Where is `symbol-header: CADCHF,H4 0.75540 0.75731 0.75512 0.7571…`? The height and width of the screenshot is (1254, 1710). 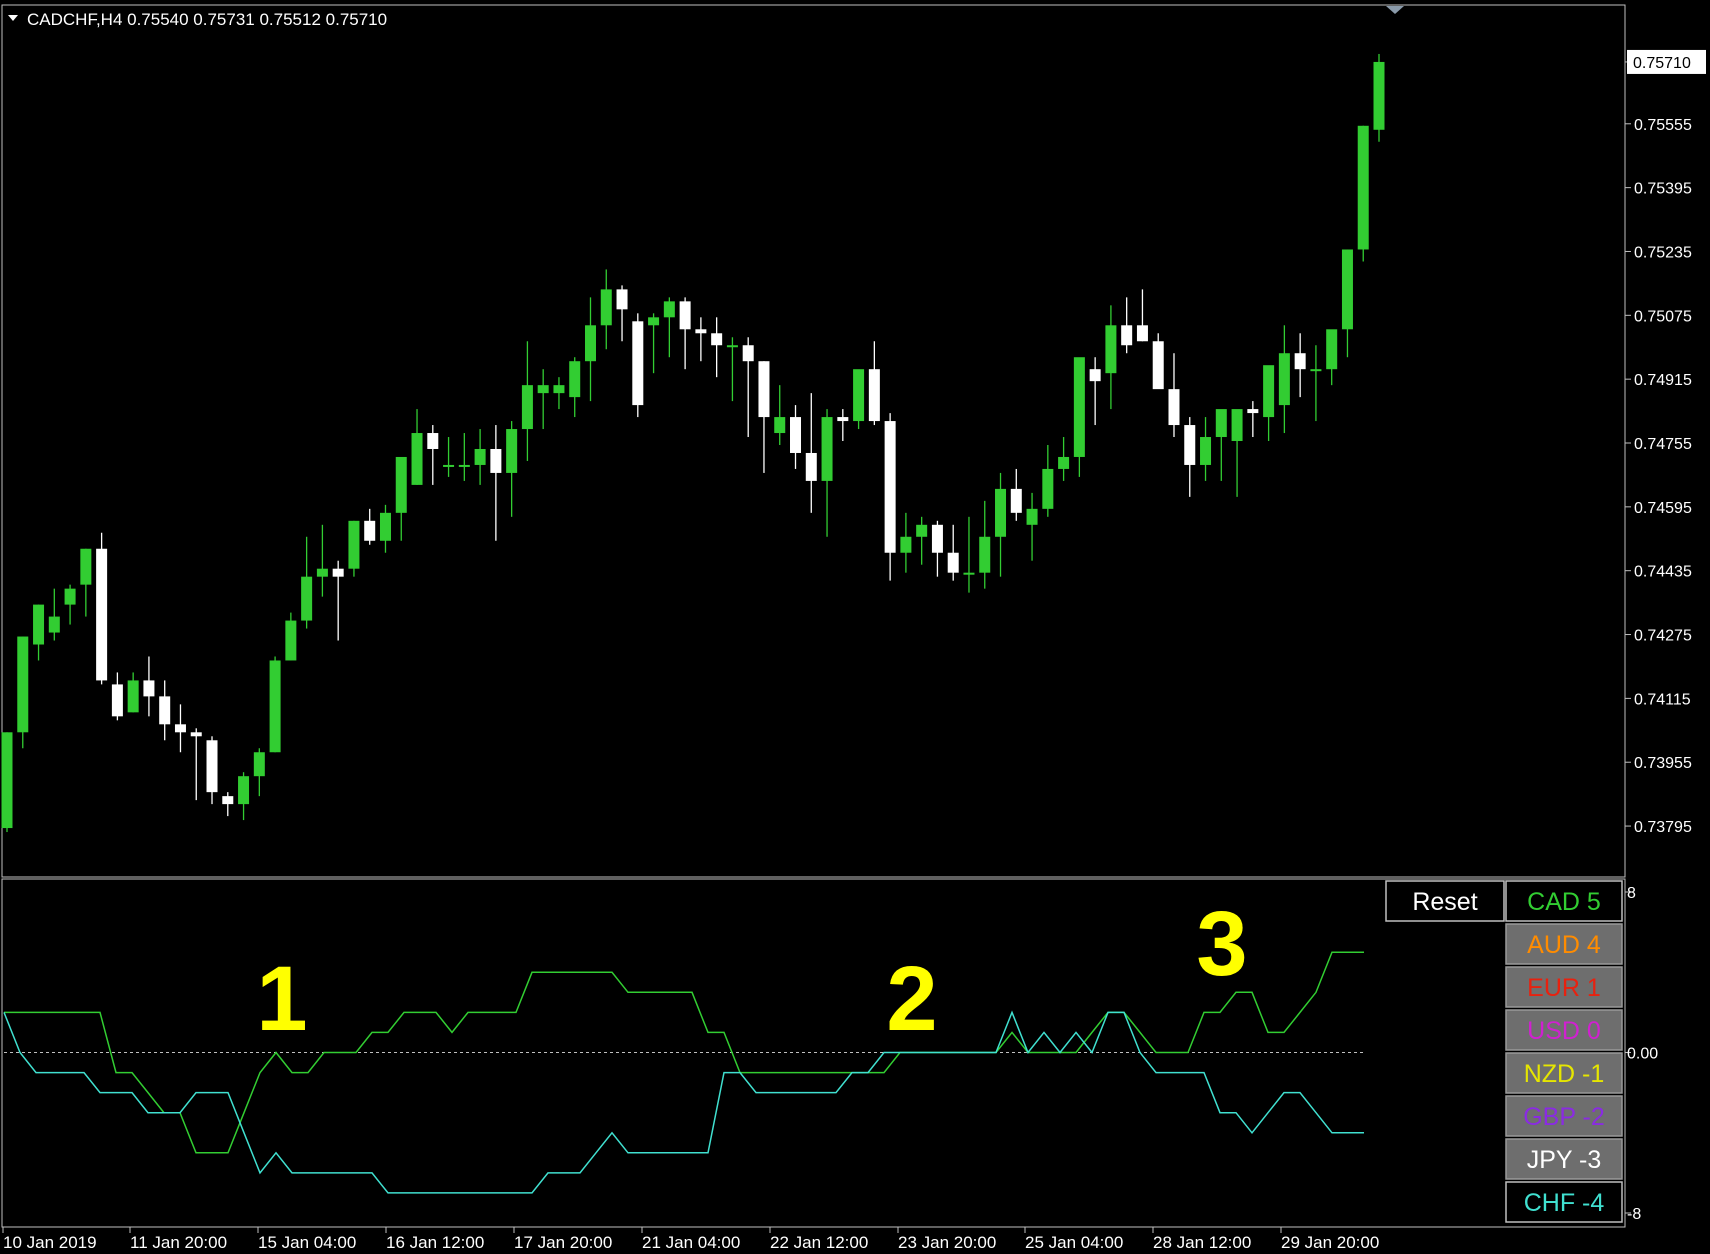
symbol-header: CADCHF,H4 0.75540 0.75731 0.75512 0.7571… is located at coordinates (207, 19).